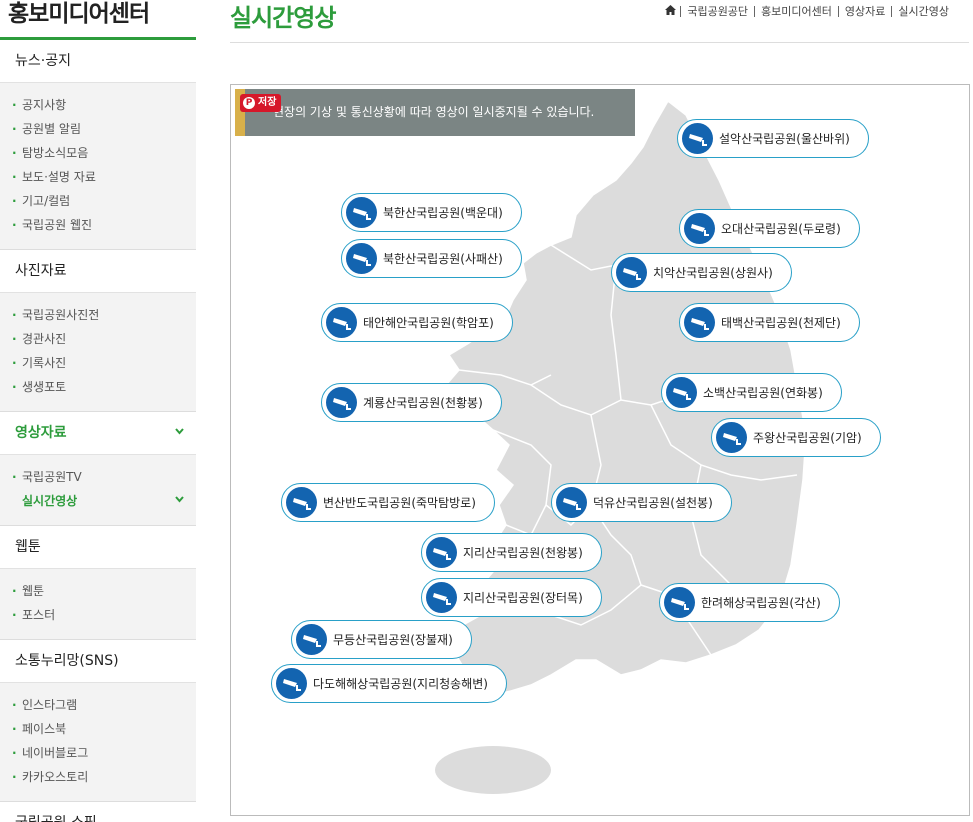 Image resolution: width=973 pixels, height=822 pixels. What do you see at coordinates (98, 547) in the screenshot?
I see `sidebar-section-webtoon-header: 웹툰` at bounding box center [98, 547].